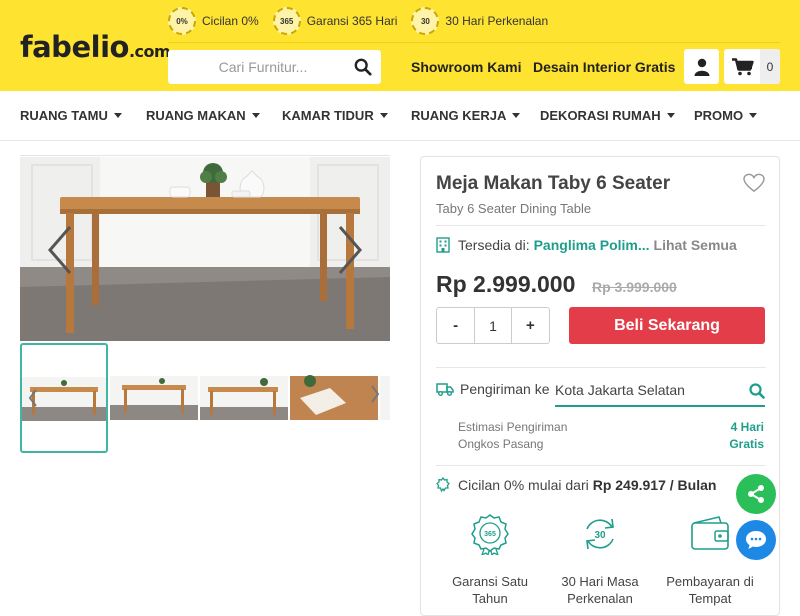 This screenshot has width=800, height=616. Describe the element at coordinates (620, 390) in the screenshot. I see `shipping-destination-value: Kota Jakarta Selatan` at that location.